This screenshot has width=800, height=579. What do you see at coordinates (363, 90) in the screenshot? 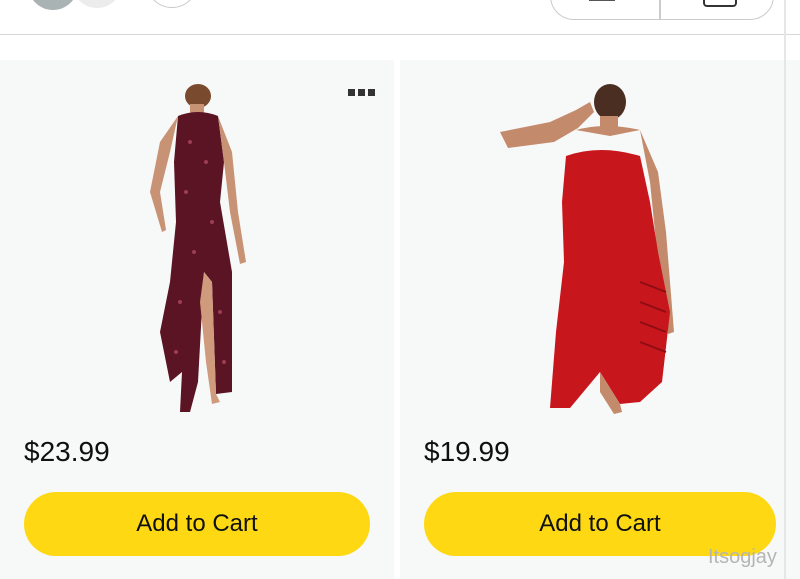
I see `more-options-icon` at bounding box center [363, 90].